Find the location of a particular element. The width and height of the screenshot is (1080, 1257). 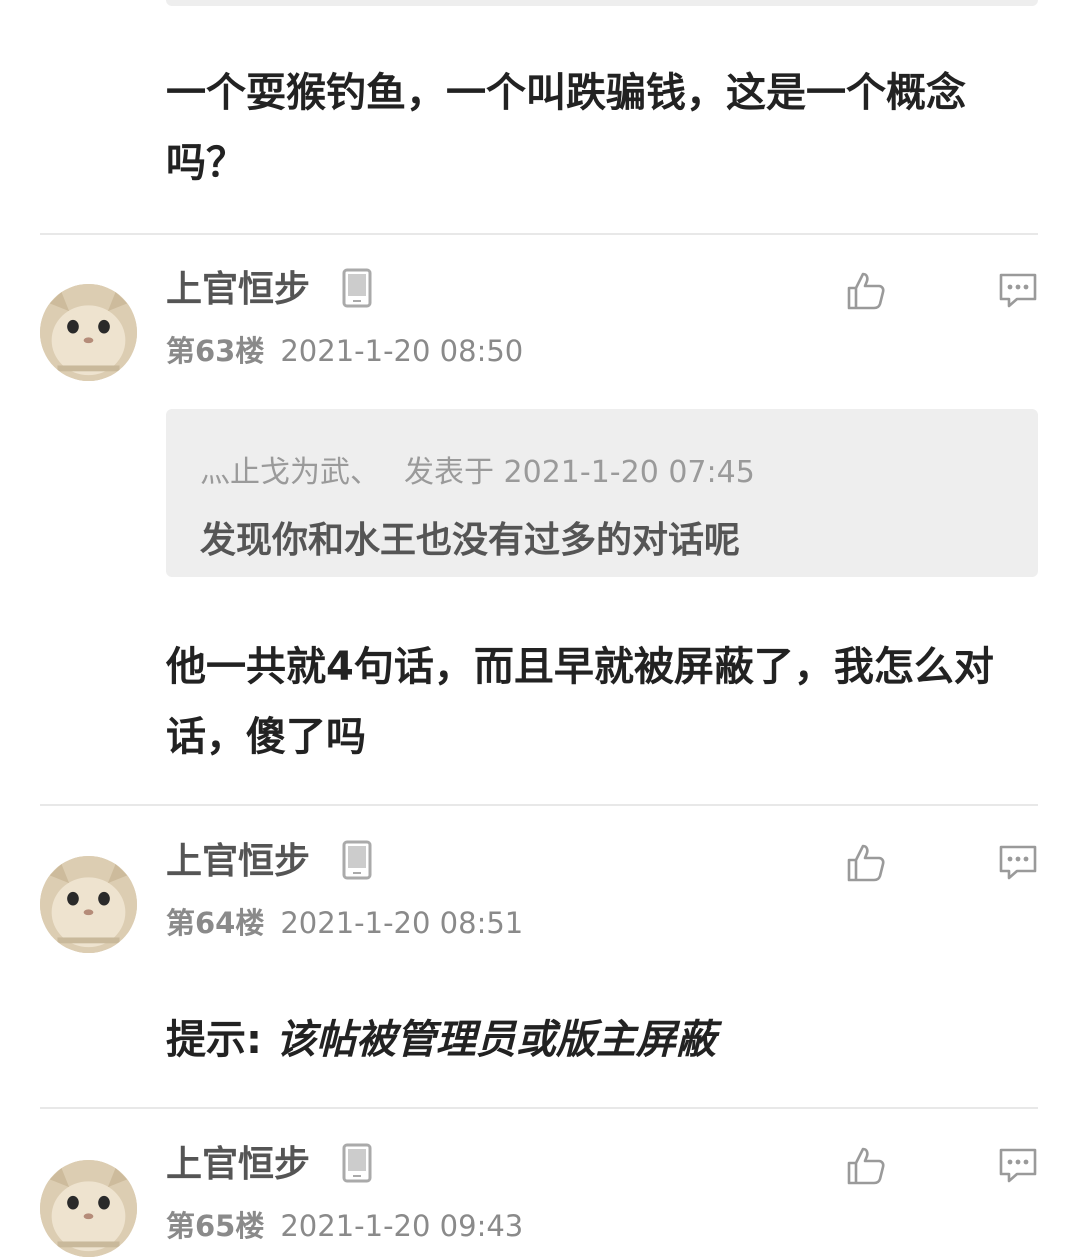

quote-meta: 灬止戈为武、 发表于 2021-1-20 07:45 is located at coordinates (477, 469).